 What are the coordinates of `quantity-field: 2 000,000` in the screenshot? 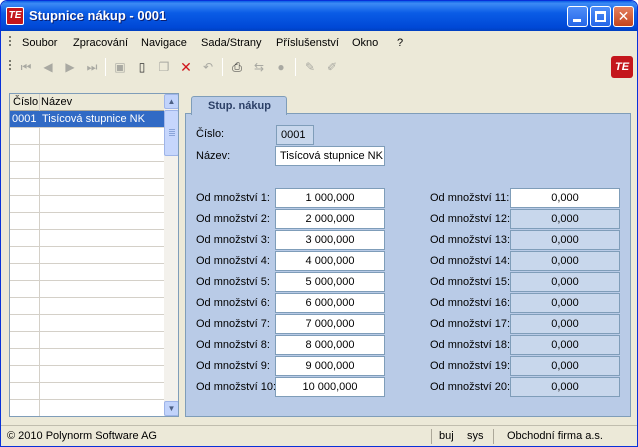 It's located at (330, 219).